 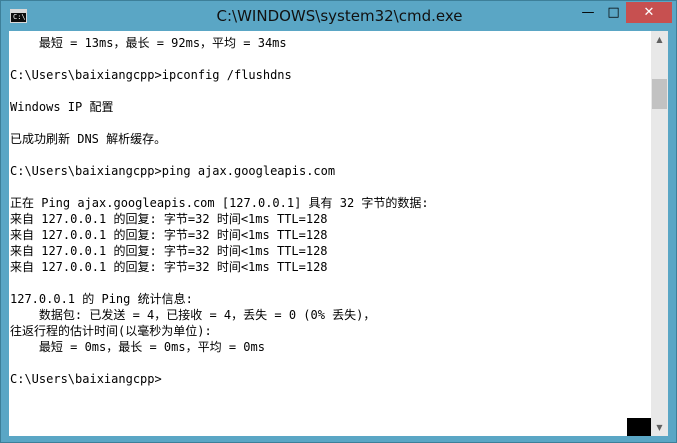 What do you see at coordinates (659, 94) in the screenshot?
I see `scroll-thumb` at bounding box center [659, 94].